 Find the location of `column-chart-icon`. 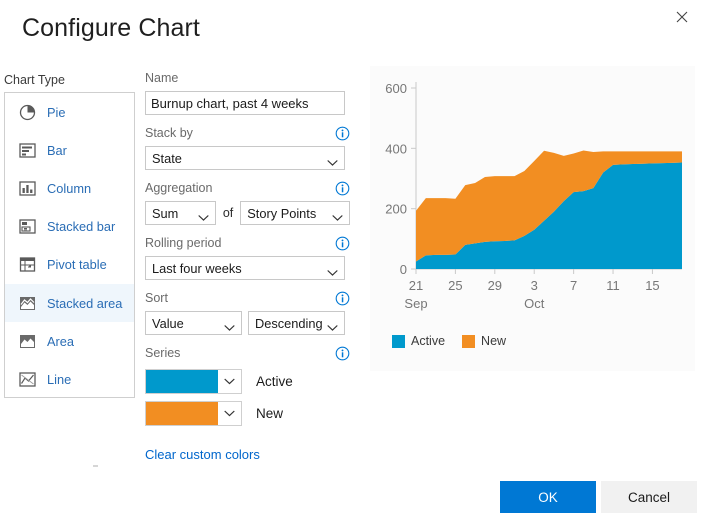

column-chart-icon is located at coordinates (27, 188).